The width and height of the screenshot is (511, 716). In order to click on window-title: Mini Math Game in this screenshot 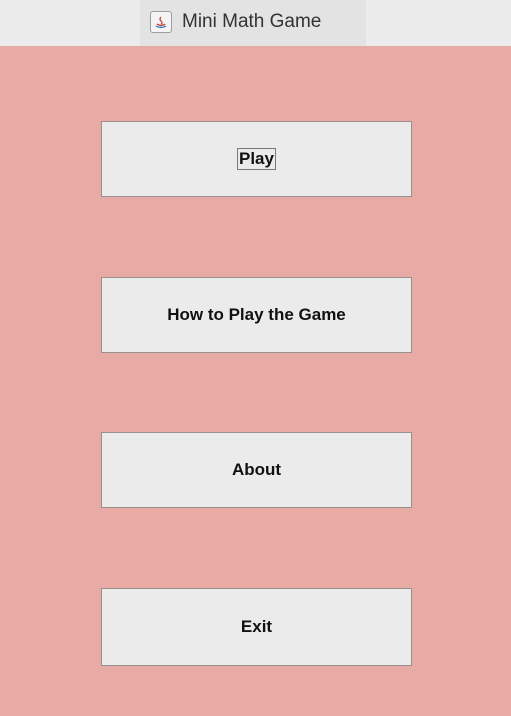, I will do `click(252, 21)`.